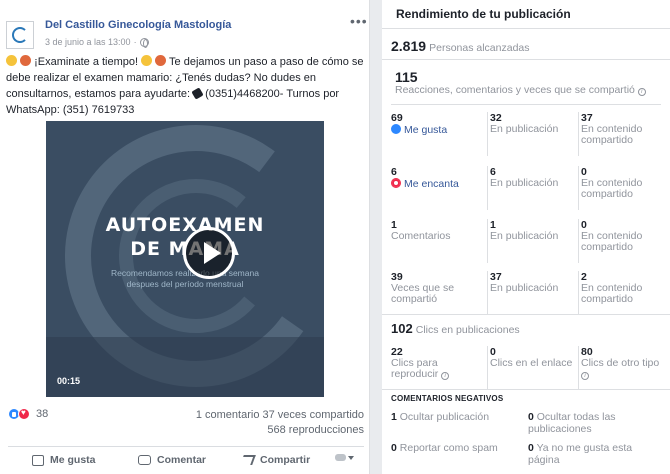 Image resolution: width=670 pixels, height=474 pixels. I want to click on video-title-line1: AUTOEXAMEN, so click(185, 225).